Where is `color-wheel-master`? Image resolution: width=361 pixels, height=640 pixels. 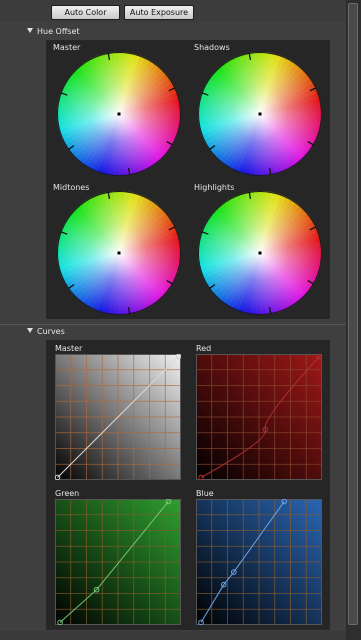
color-wheel-master is located at coordinates (119, 114).